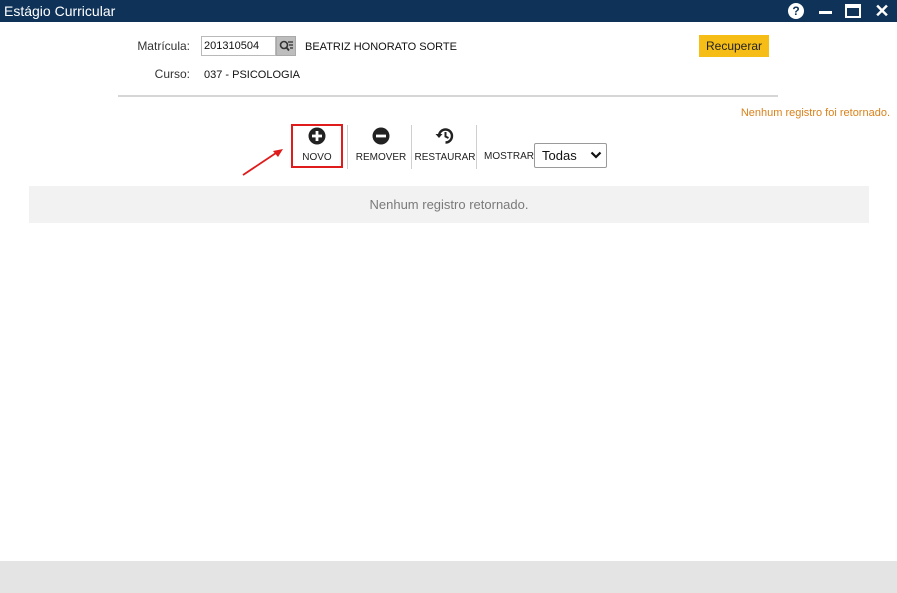 The width and height of the screenshot is (897, 593). Describe the element at coordinates (445, 146) in the screenshot. I see `restaurar-button: RESTAURAR` at that location.